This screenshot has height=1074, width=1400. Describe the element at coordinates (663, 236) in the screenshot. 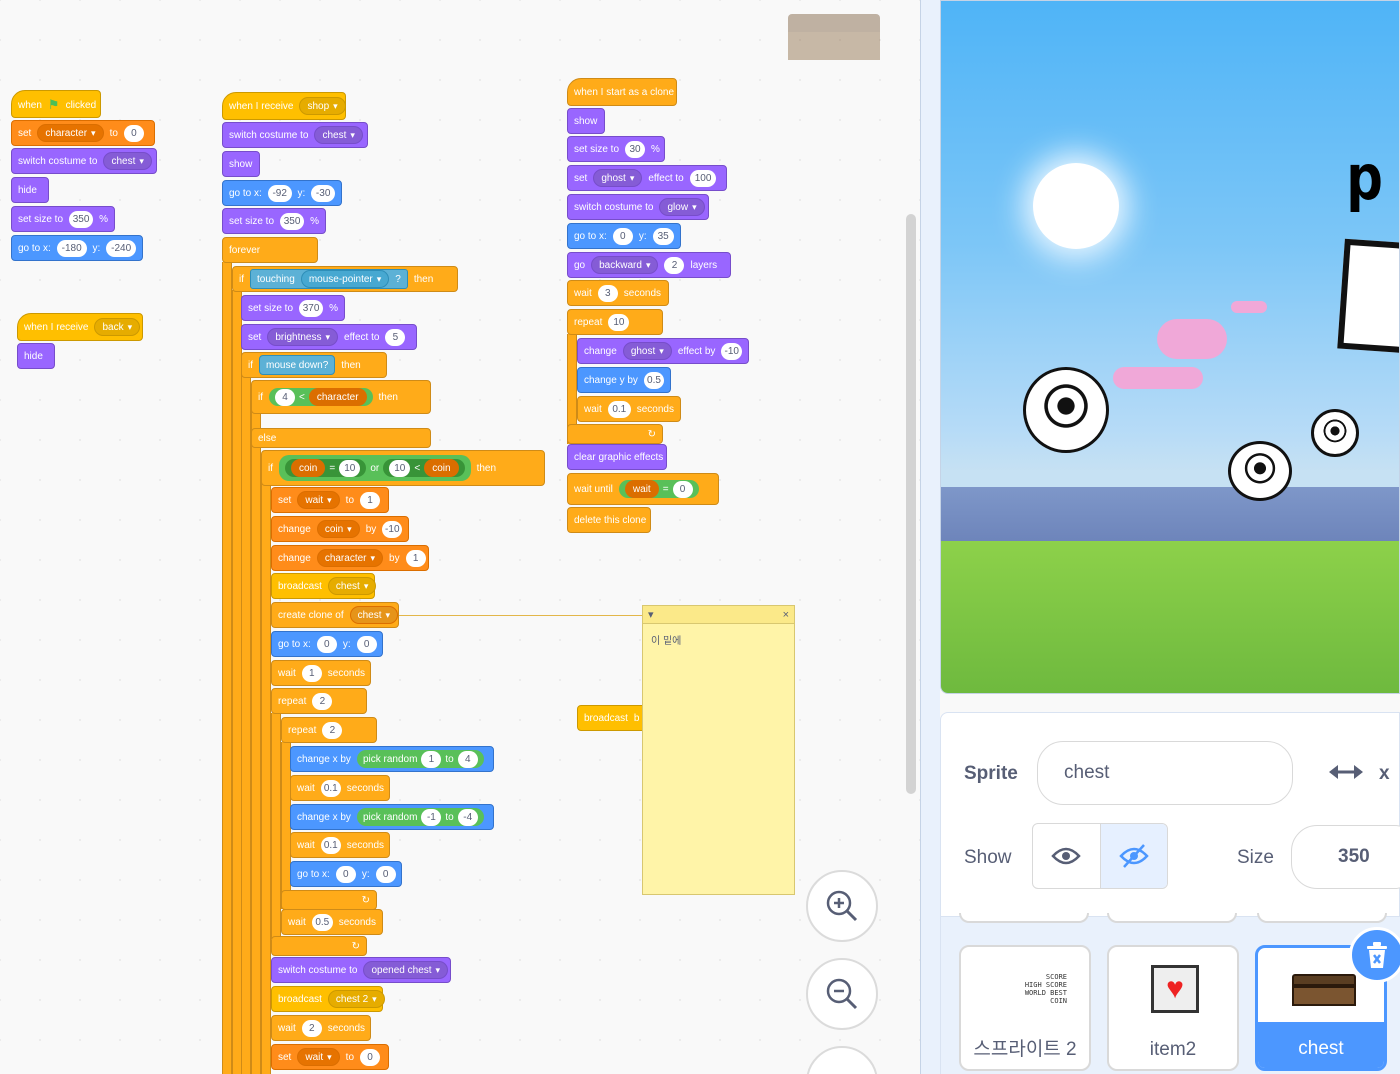

I see `y-input: 35` at that location.